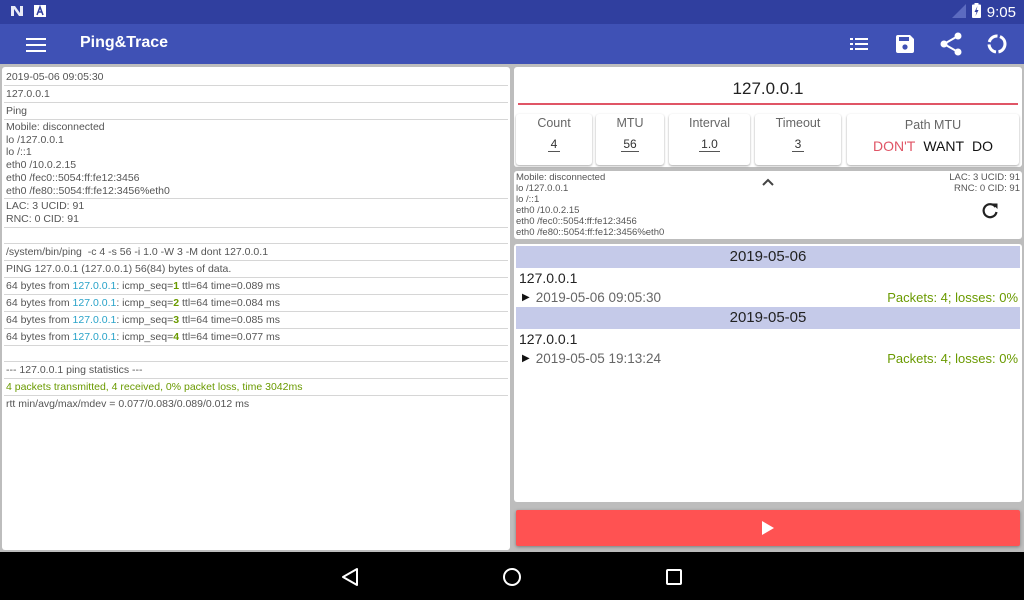  Describe the element at coordinates (256, 213) in the screenshot. I see `log-cell-block: LAC: 3 UCID: 91 RNC: 0 CID: 91` at that location.